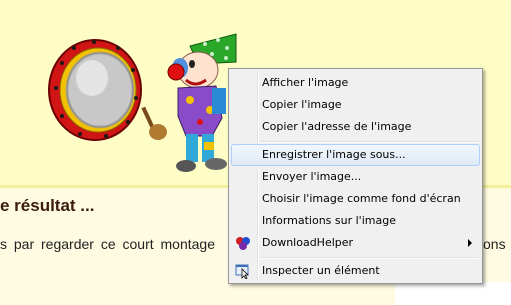 Image resolution: width=511 pixels, height=305 pixels. I want to click on menu-item-copy-image-address: Copier l'adresse de l'image, so click(355, 127).